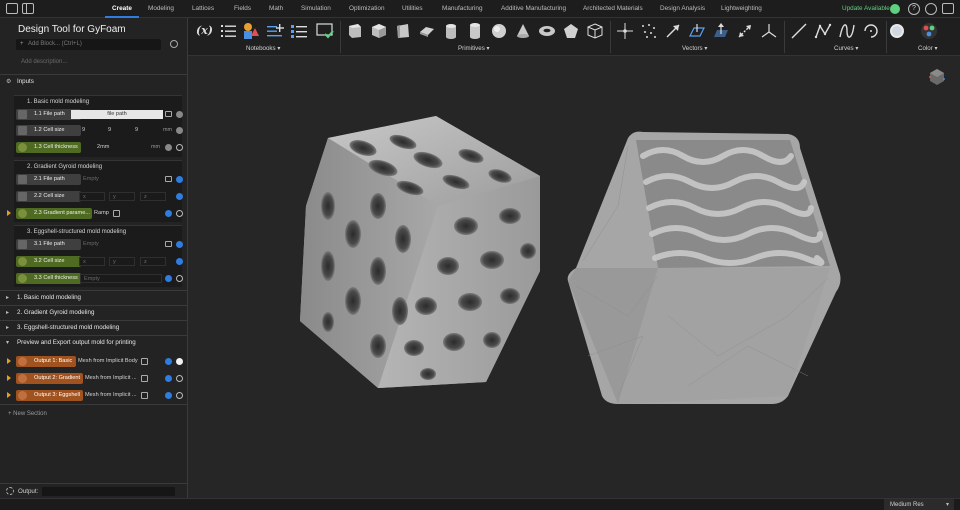  I want to click on add-list-icon, so click(275, 31).